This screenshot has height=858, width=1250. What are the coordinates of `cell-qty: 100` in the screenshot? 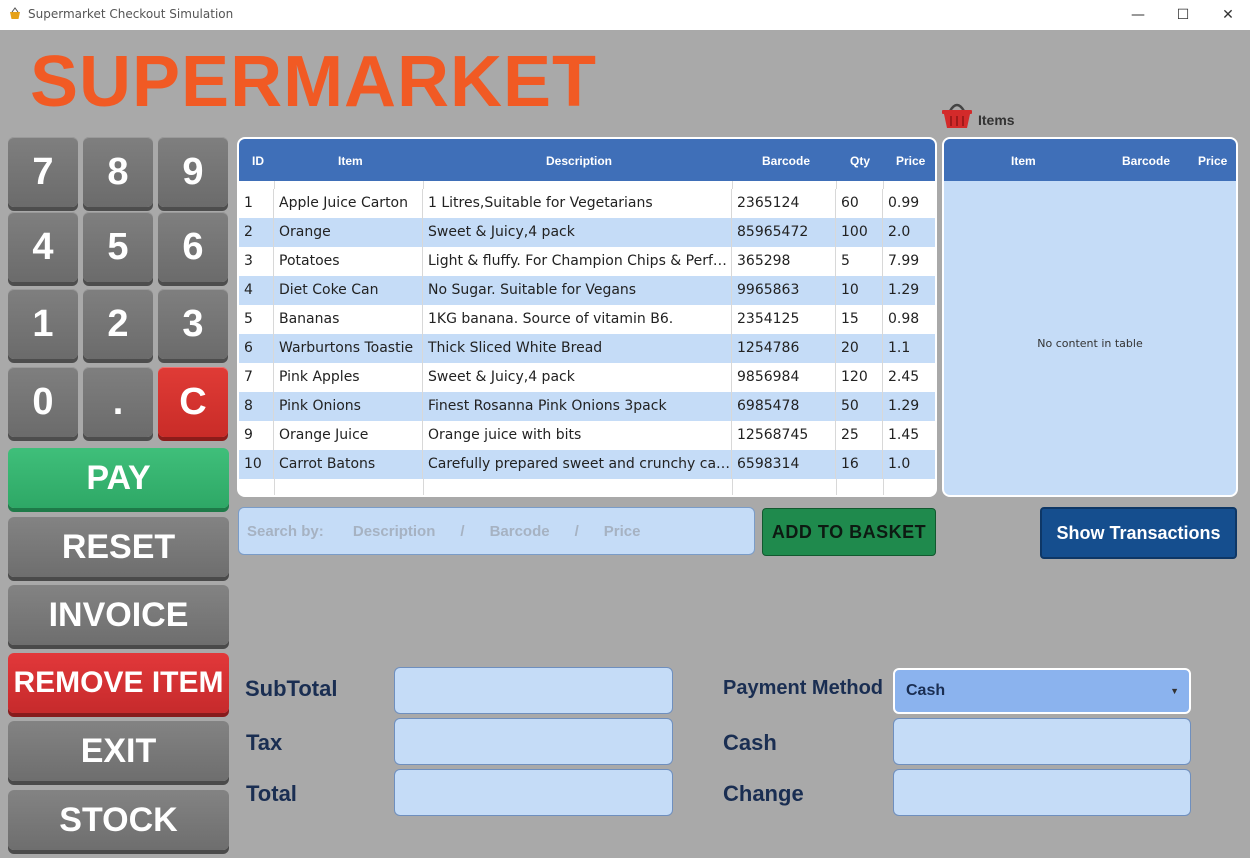 It's located at (859, 232).